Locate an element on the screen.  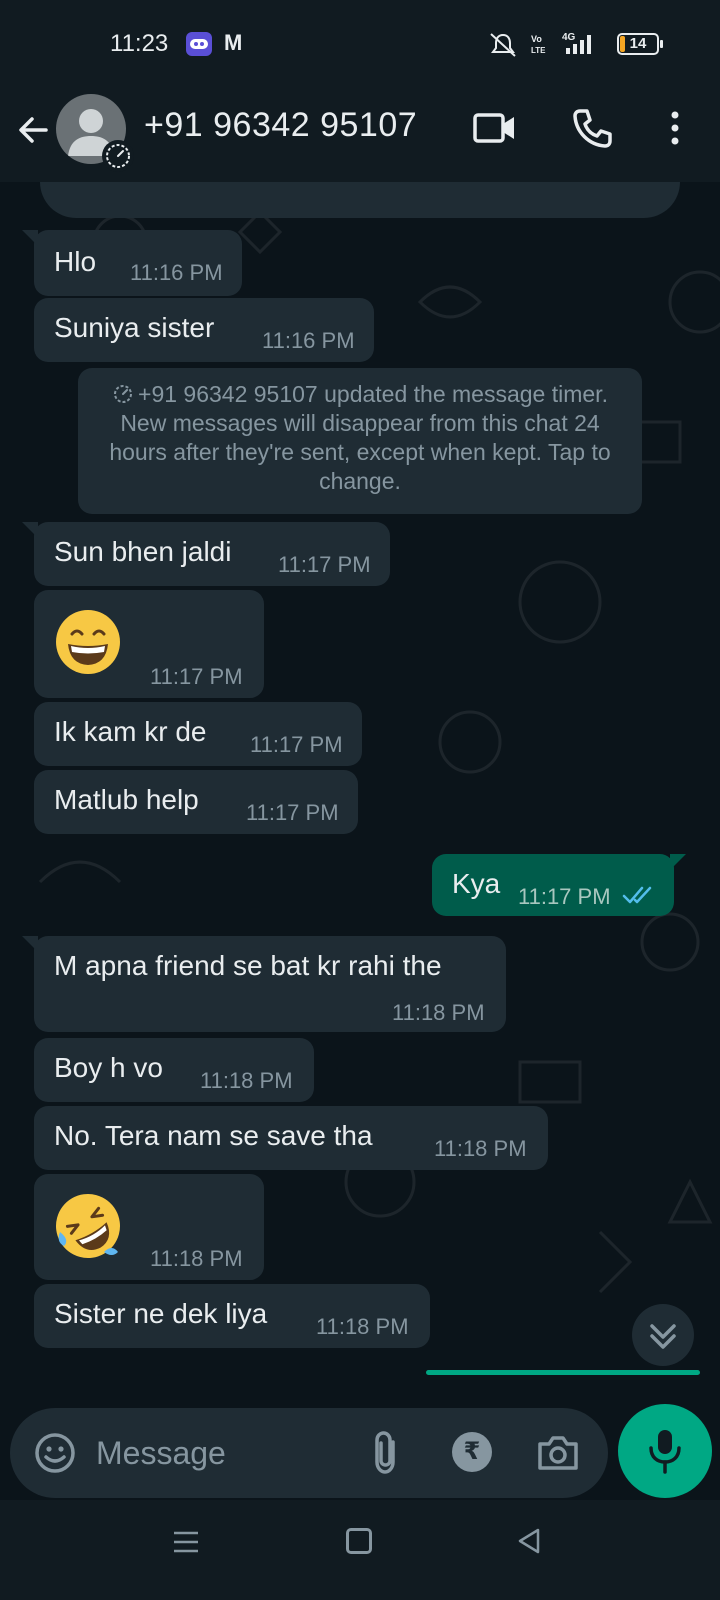
incoming-message: Sun bhen jaldi 11:17 PM is located at coordinates (206, 554).